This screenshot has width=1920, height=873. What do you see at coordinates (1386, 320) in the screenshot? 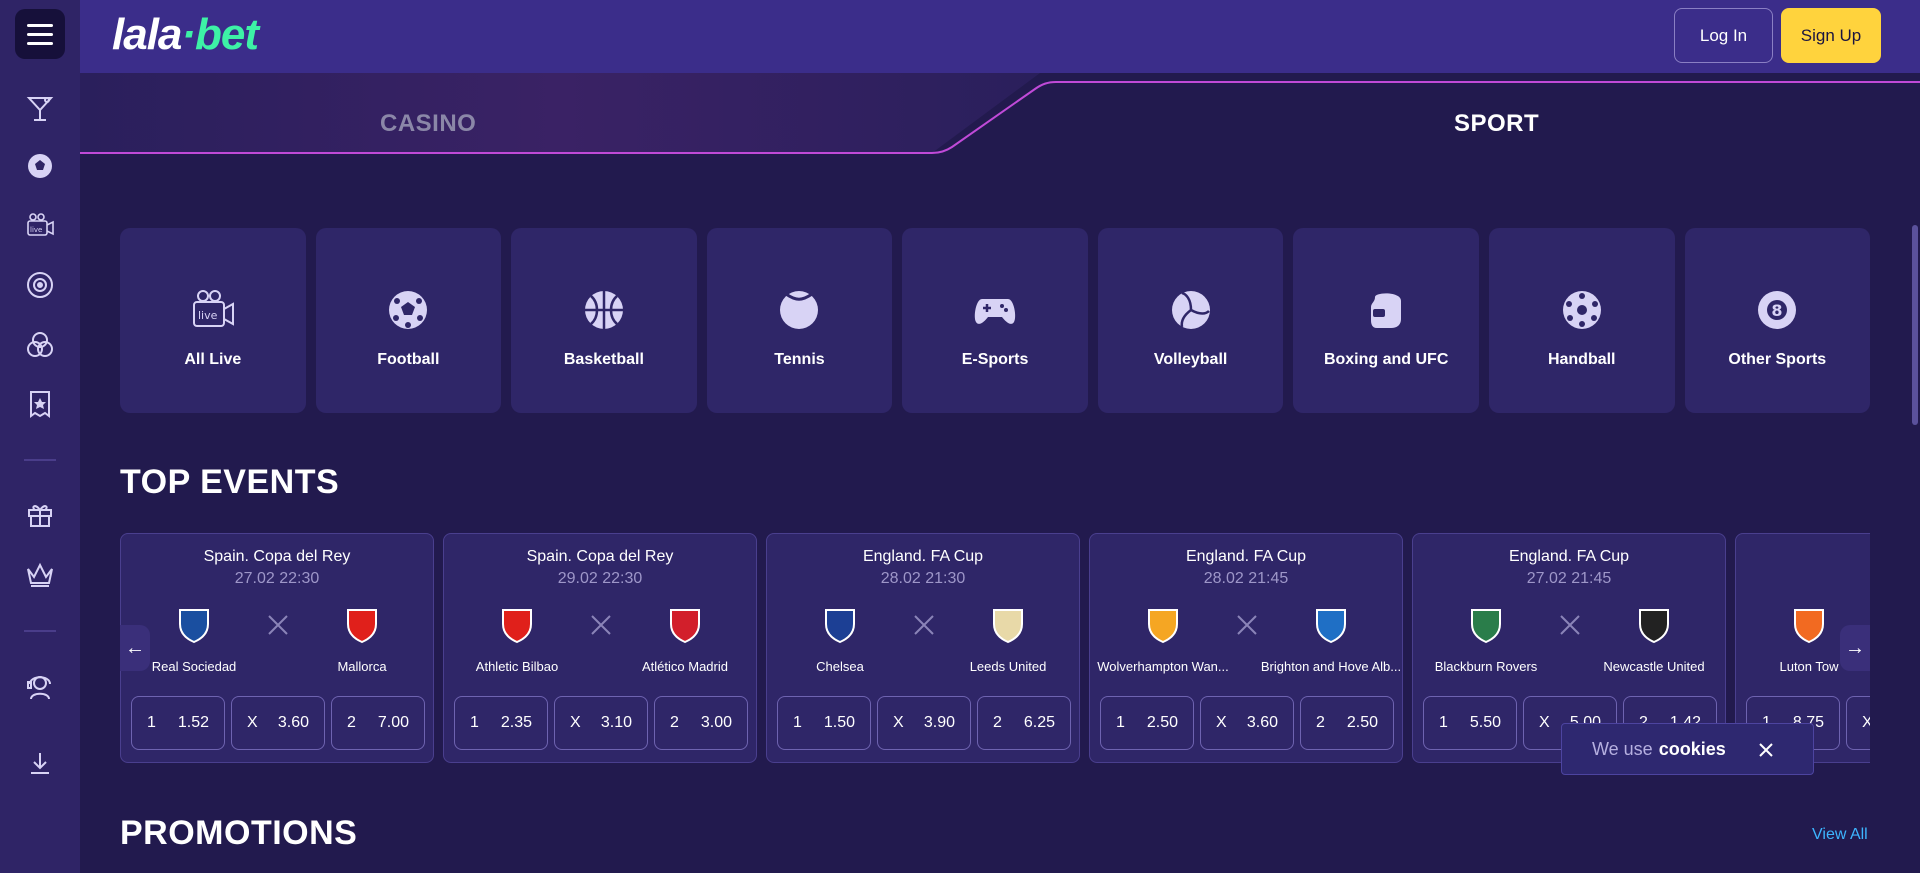
I see `sport-card-boxing: Boxing and UFC` at bounding box center [1386, 320].